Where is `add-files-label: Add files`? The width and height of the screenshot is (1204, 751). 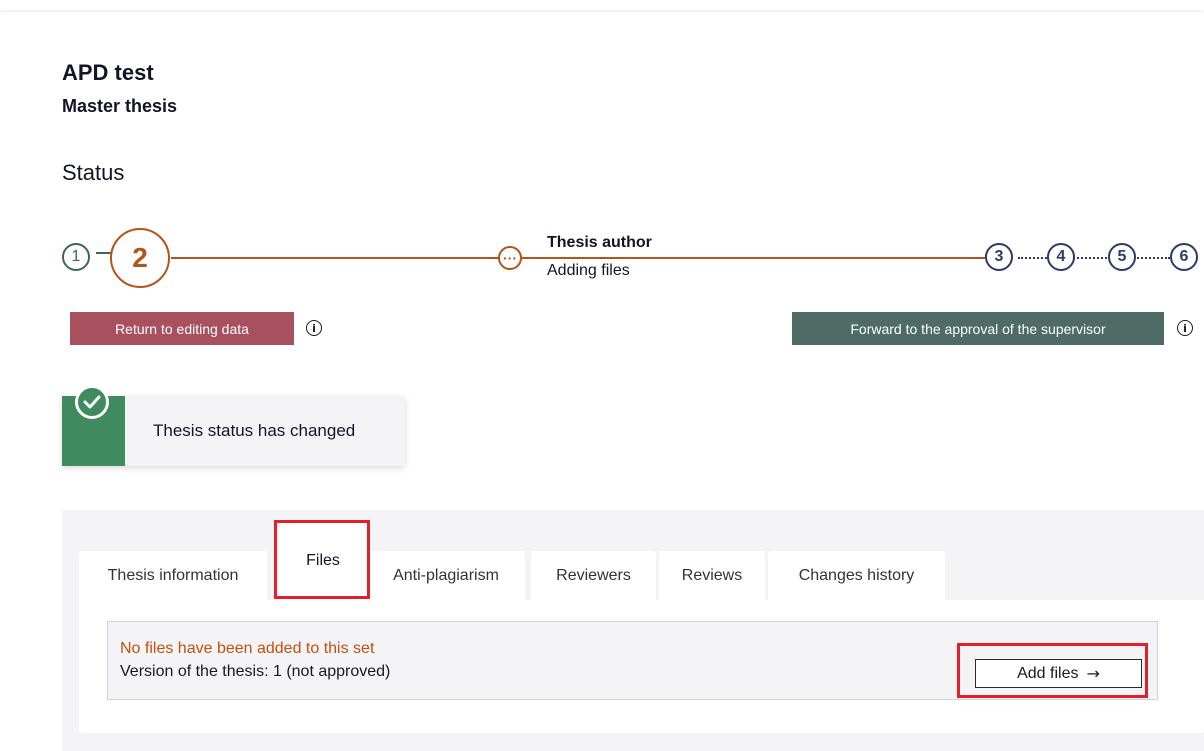 add-files-label: Add files is located at coordinates (1048, 673).